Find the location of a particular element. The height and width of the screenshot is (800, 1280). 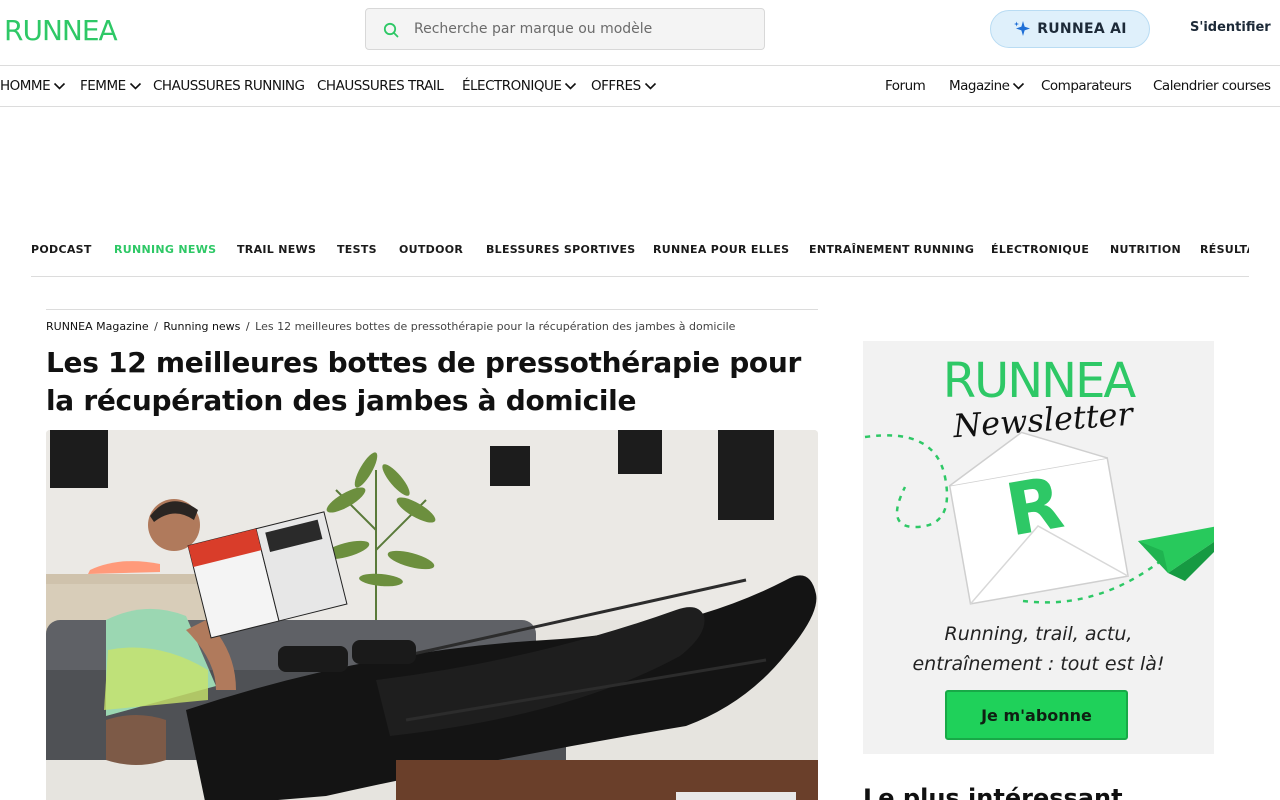

category-blessures-sportives: BLESSURES SPORTIVES is located at coordinates (560, 249).